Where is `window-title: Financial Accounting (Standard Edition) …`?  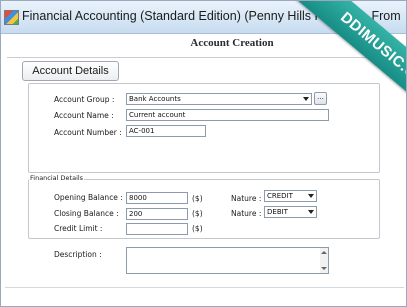 window-title: Financial Accounting (Standard Edition) … is located at coordinates (211, 16).